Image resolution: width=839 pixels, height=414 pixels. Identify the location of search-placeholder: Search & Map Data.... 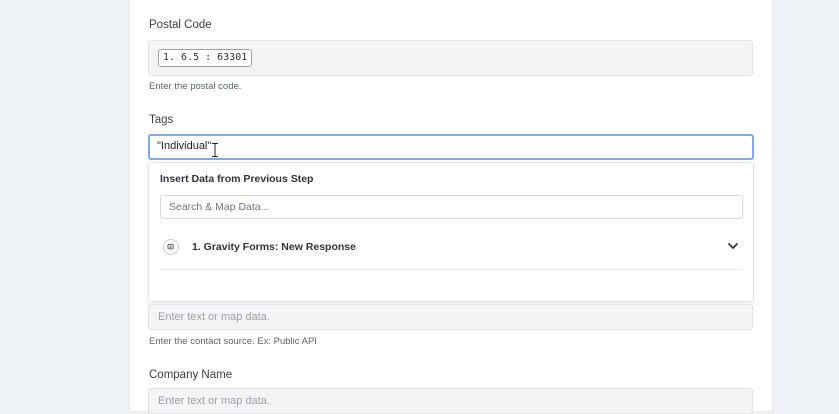
(219, 207).